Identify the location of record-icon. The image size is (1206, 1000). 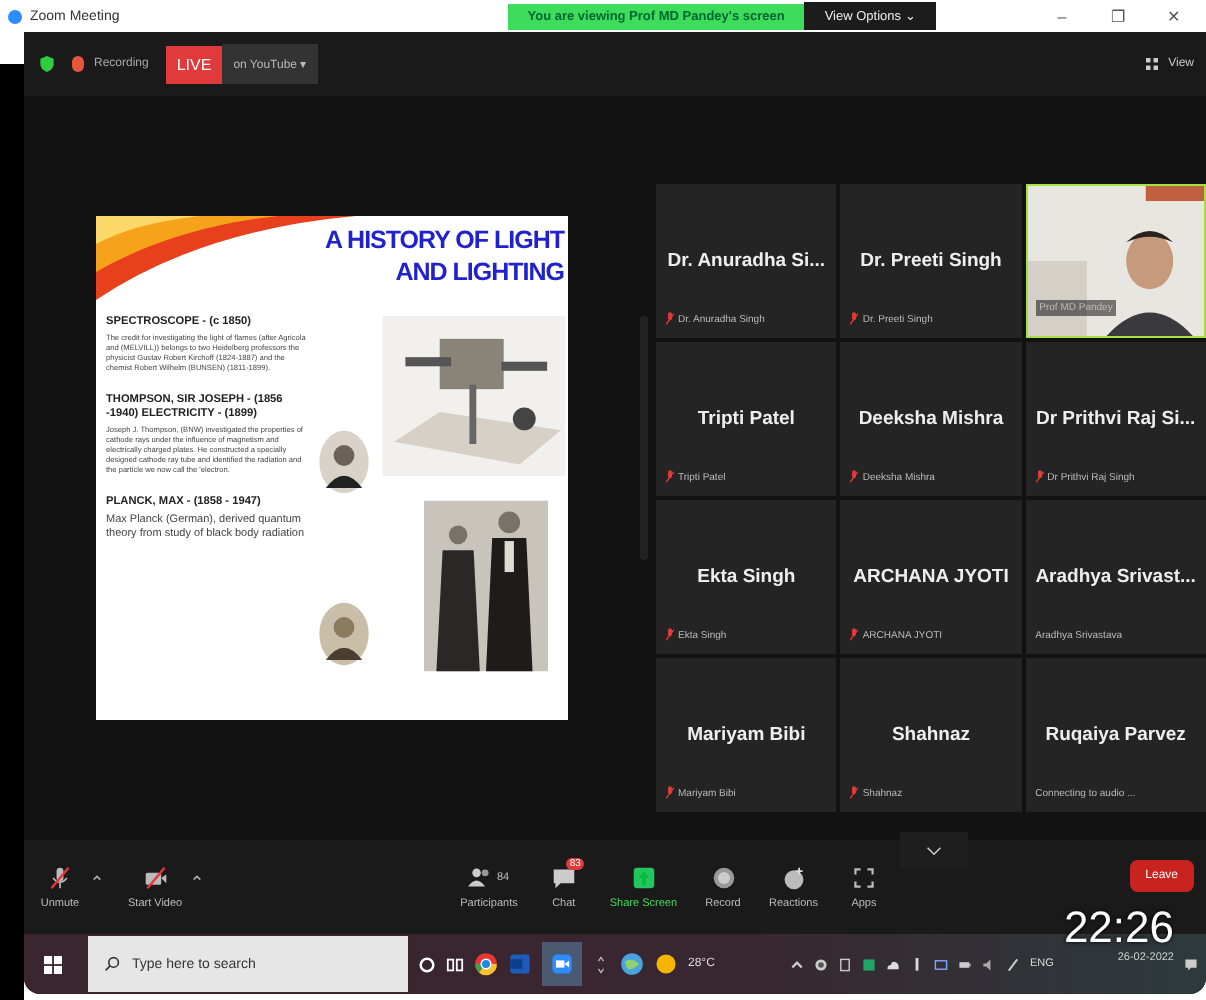
(723, 877).